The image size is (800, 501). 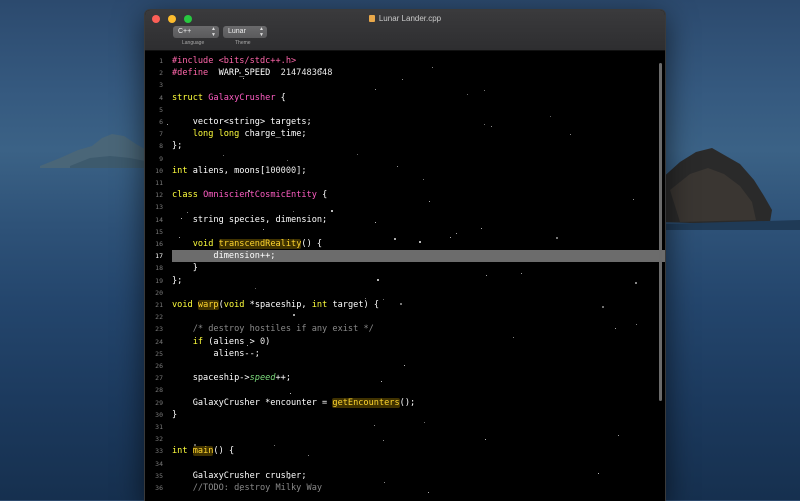 I want to click on desktop-island-right, so click(x=730, y=189).